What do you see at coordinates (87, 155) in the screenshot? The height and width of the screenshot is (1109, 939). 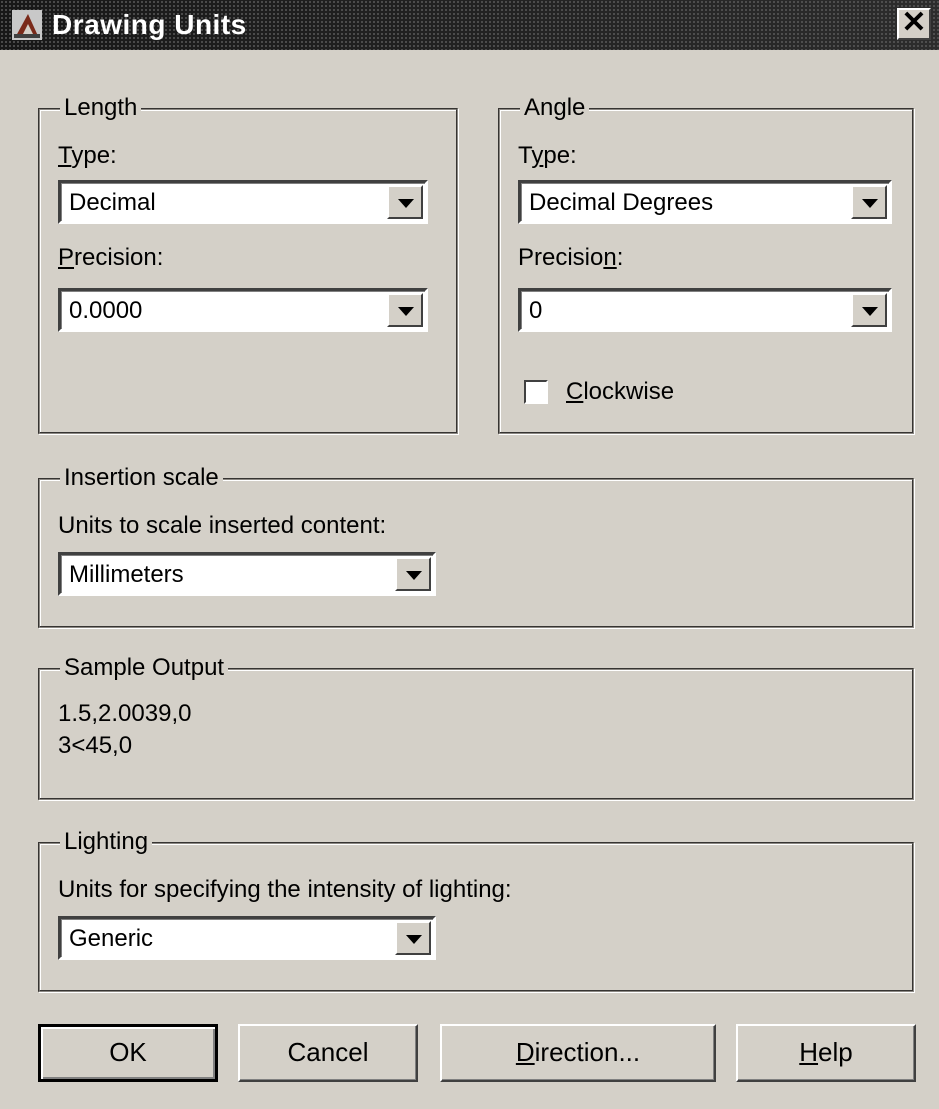 I see `length-type-label: Type:` at bounding box center [87, 155].